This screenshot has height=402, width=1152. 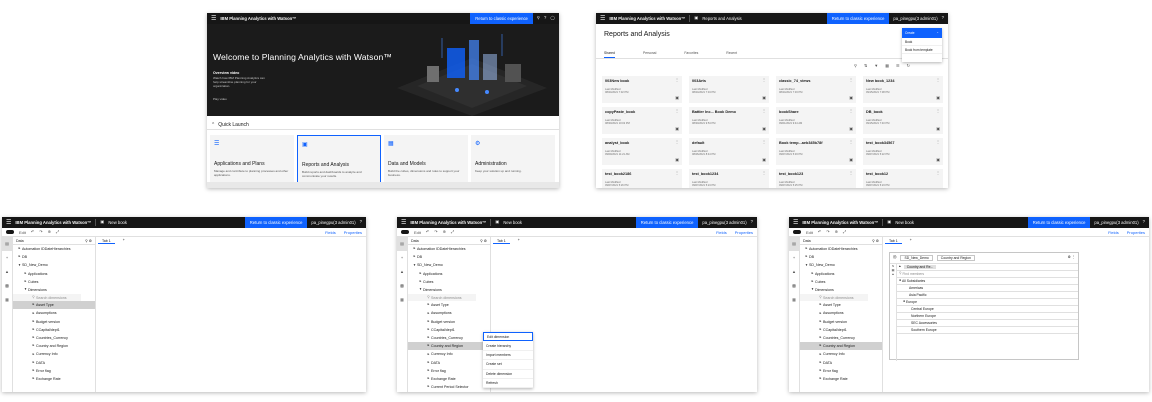 I want to click on member-row: Southern Europe, so click(x=987, y=330).